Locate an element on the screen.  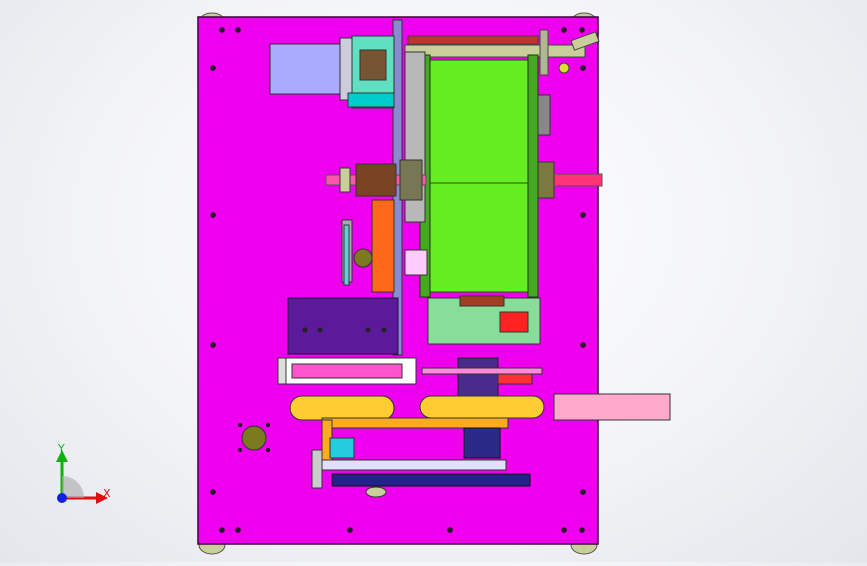
motor-body is located at coordinates (306, 69).